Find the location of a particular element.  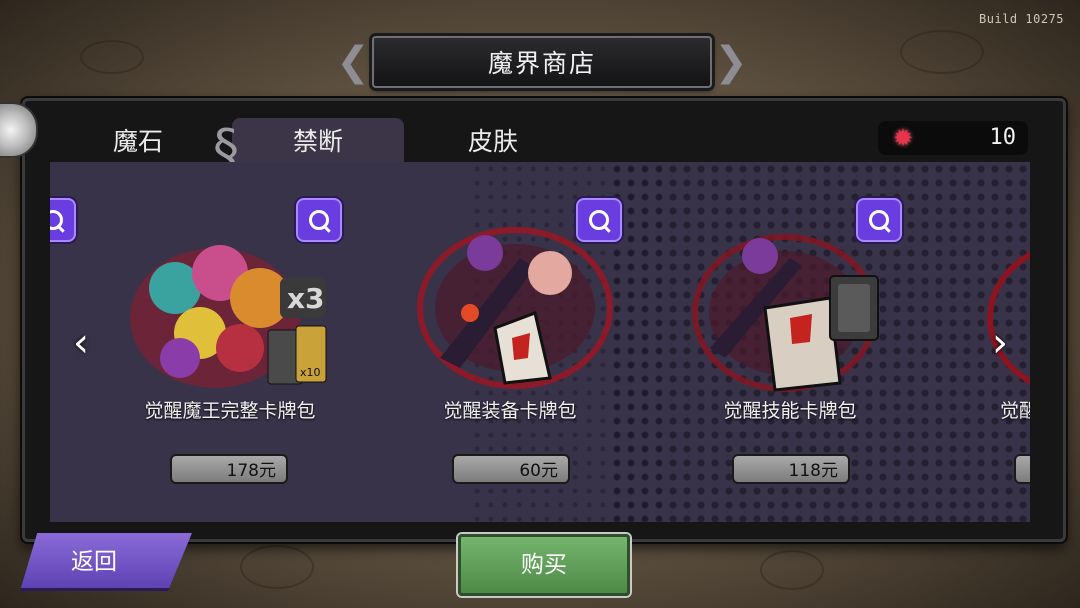

quantity-badge-x3: x3 is located at coordinates (306, 298).